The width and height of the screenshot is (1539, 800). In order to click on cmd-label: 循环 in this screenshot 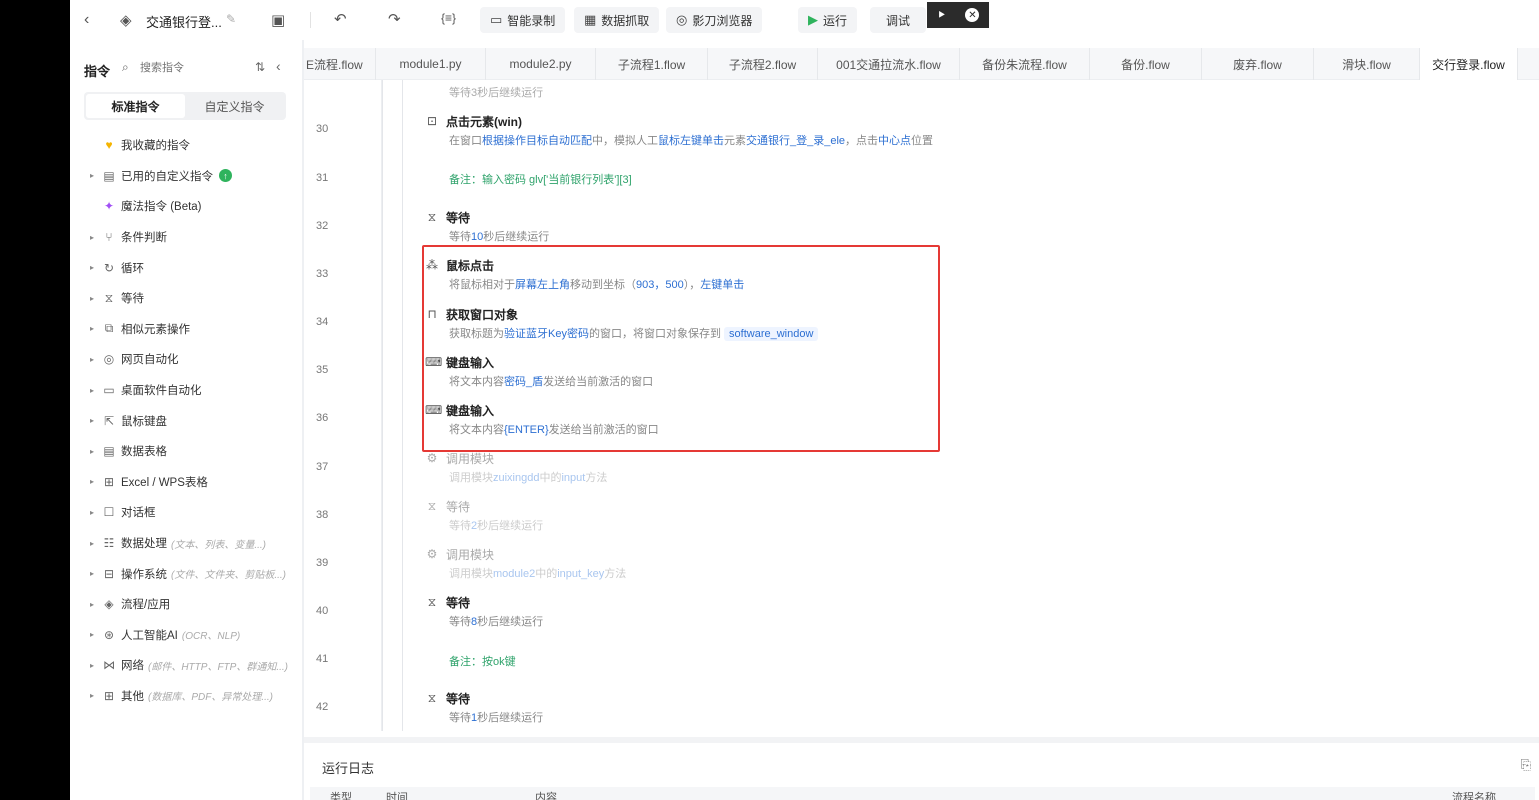, I will do `click(132, 268)`.